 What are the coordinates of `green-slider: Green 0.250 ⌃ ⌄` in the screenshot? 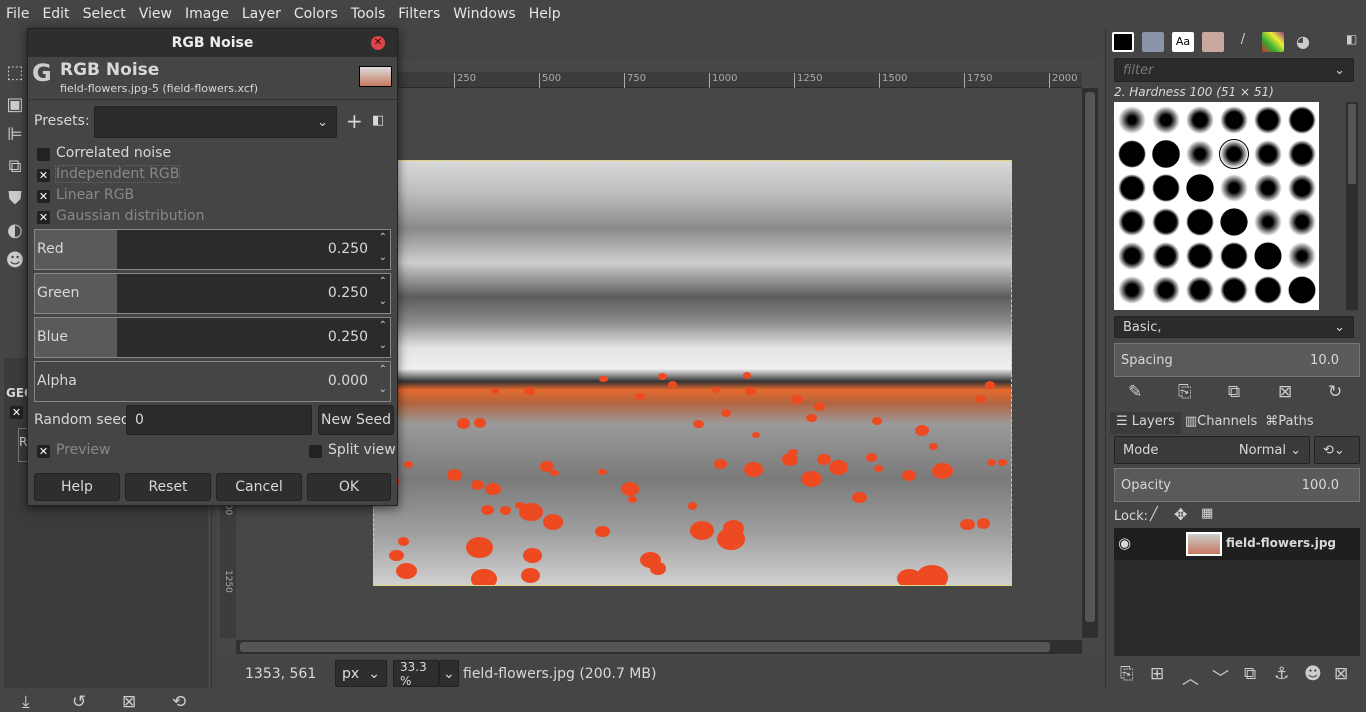 It's located at (212, 293).